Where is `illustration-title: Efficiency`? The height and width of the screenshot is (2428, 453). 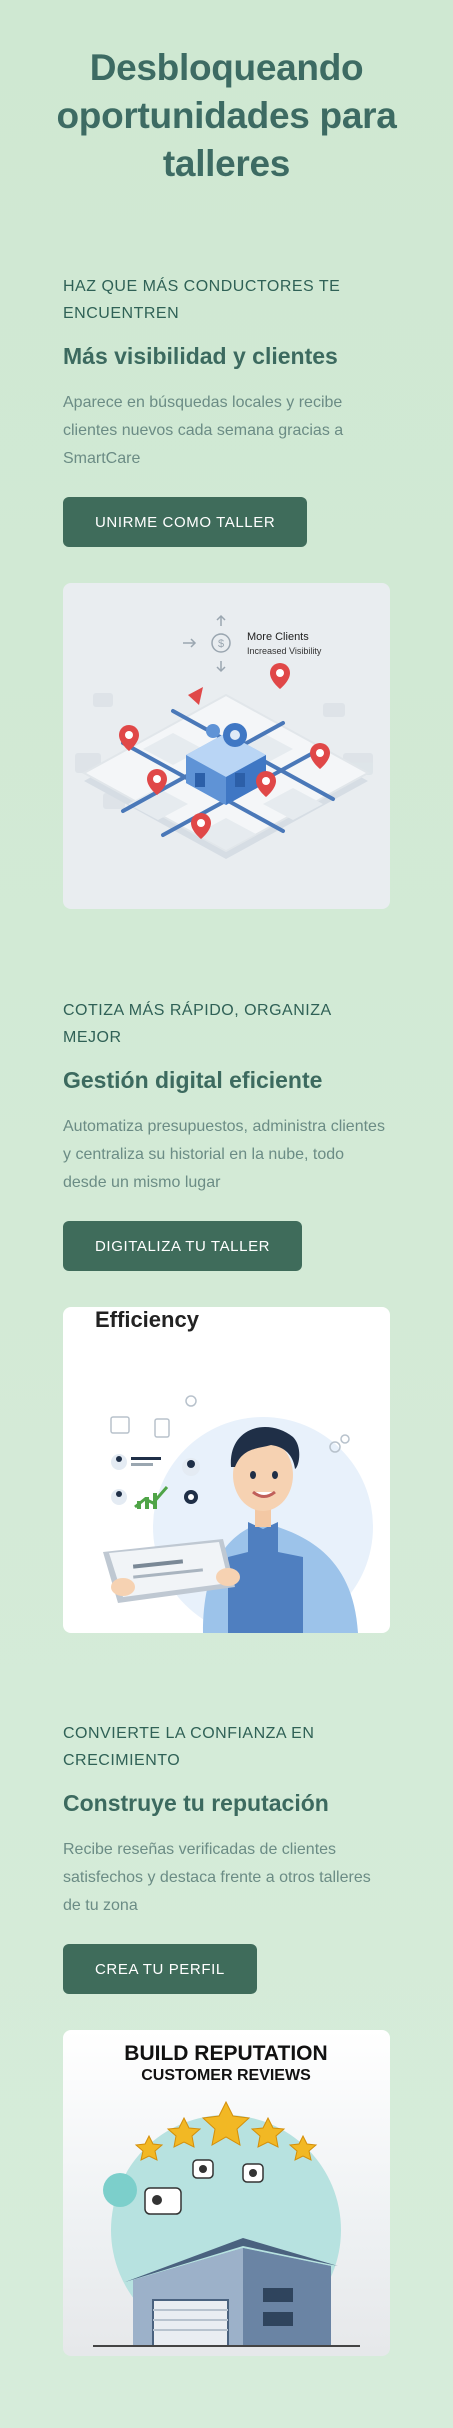 illustration-title: Efficiency is located at coordinates (147, 1319).